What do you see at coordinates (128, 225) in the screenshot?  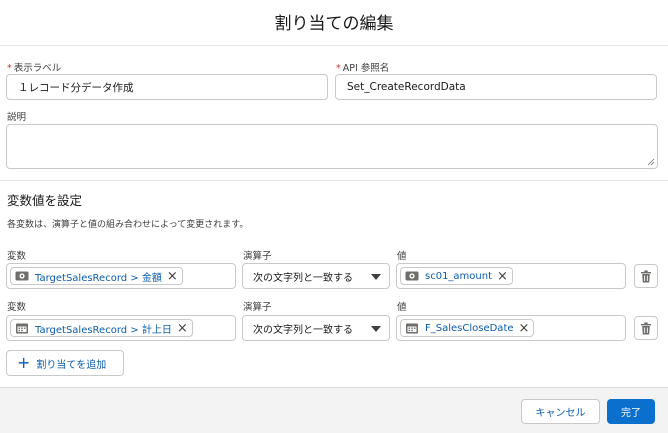 I see `section-description: 各変数は、演算子と値の組み合わせによって変更されます。` at bounding box center [128, 225].